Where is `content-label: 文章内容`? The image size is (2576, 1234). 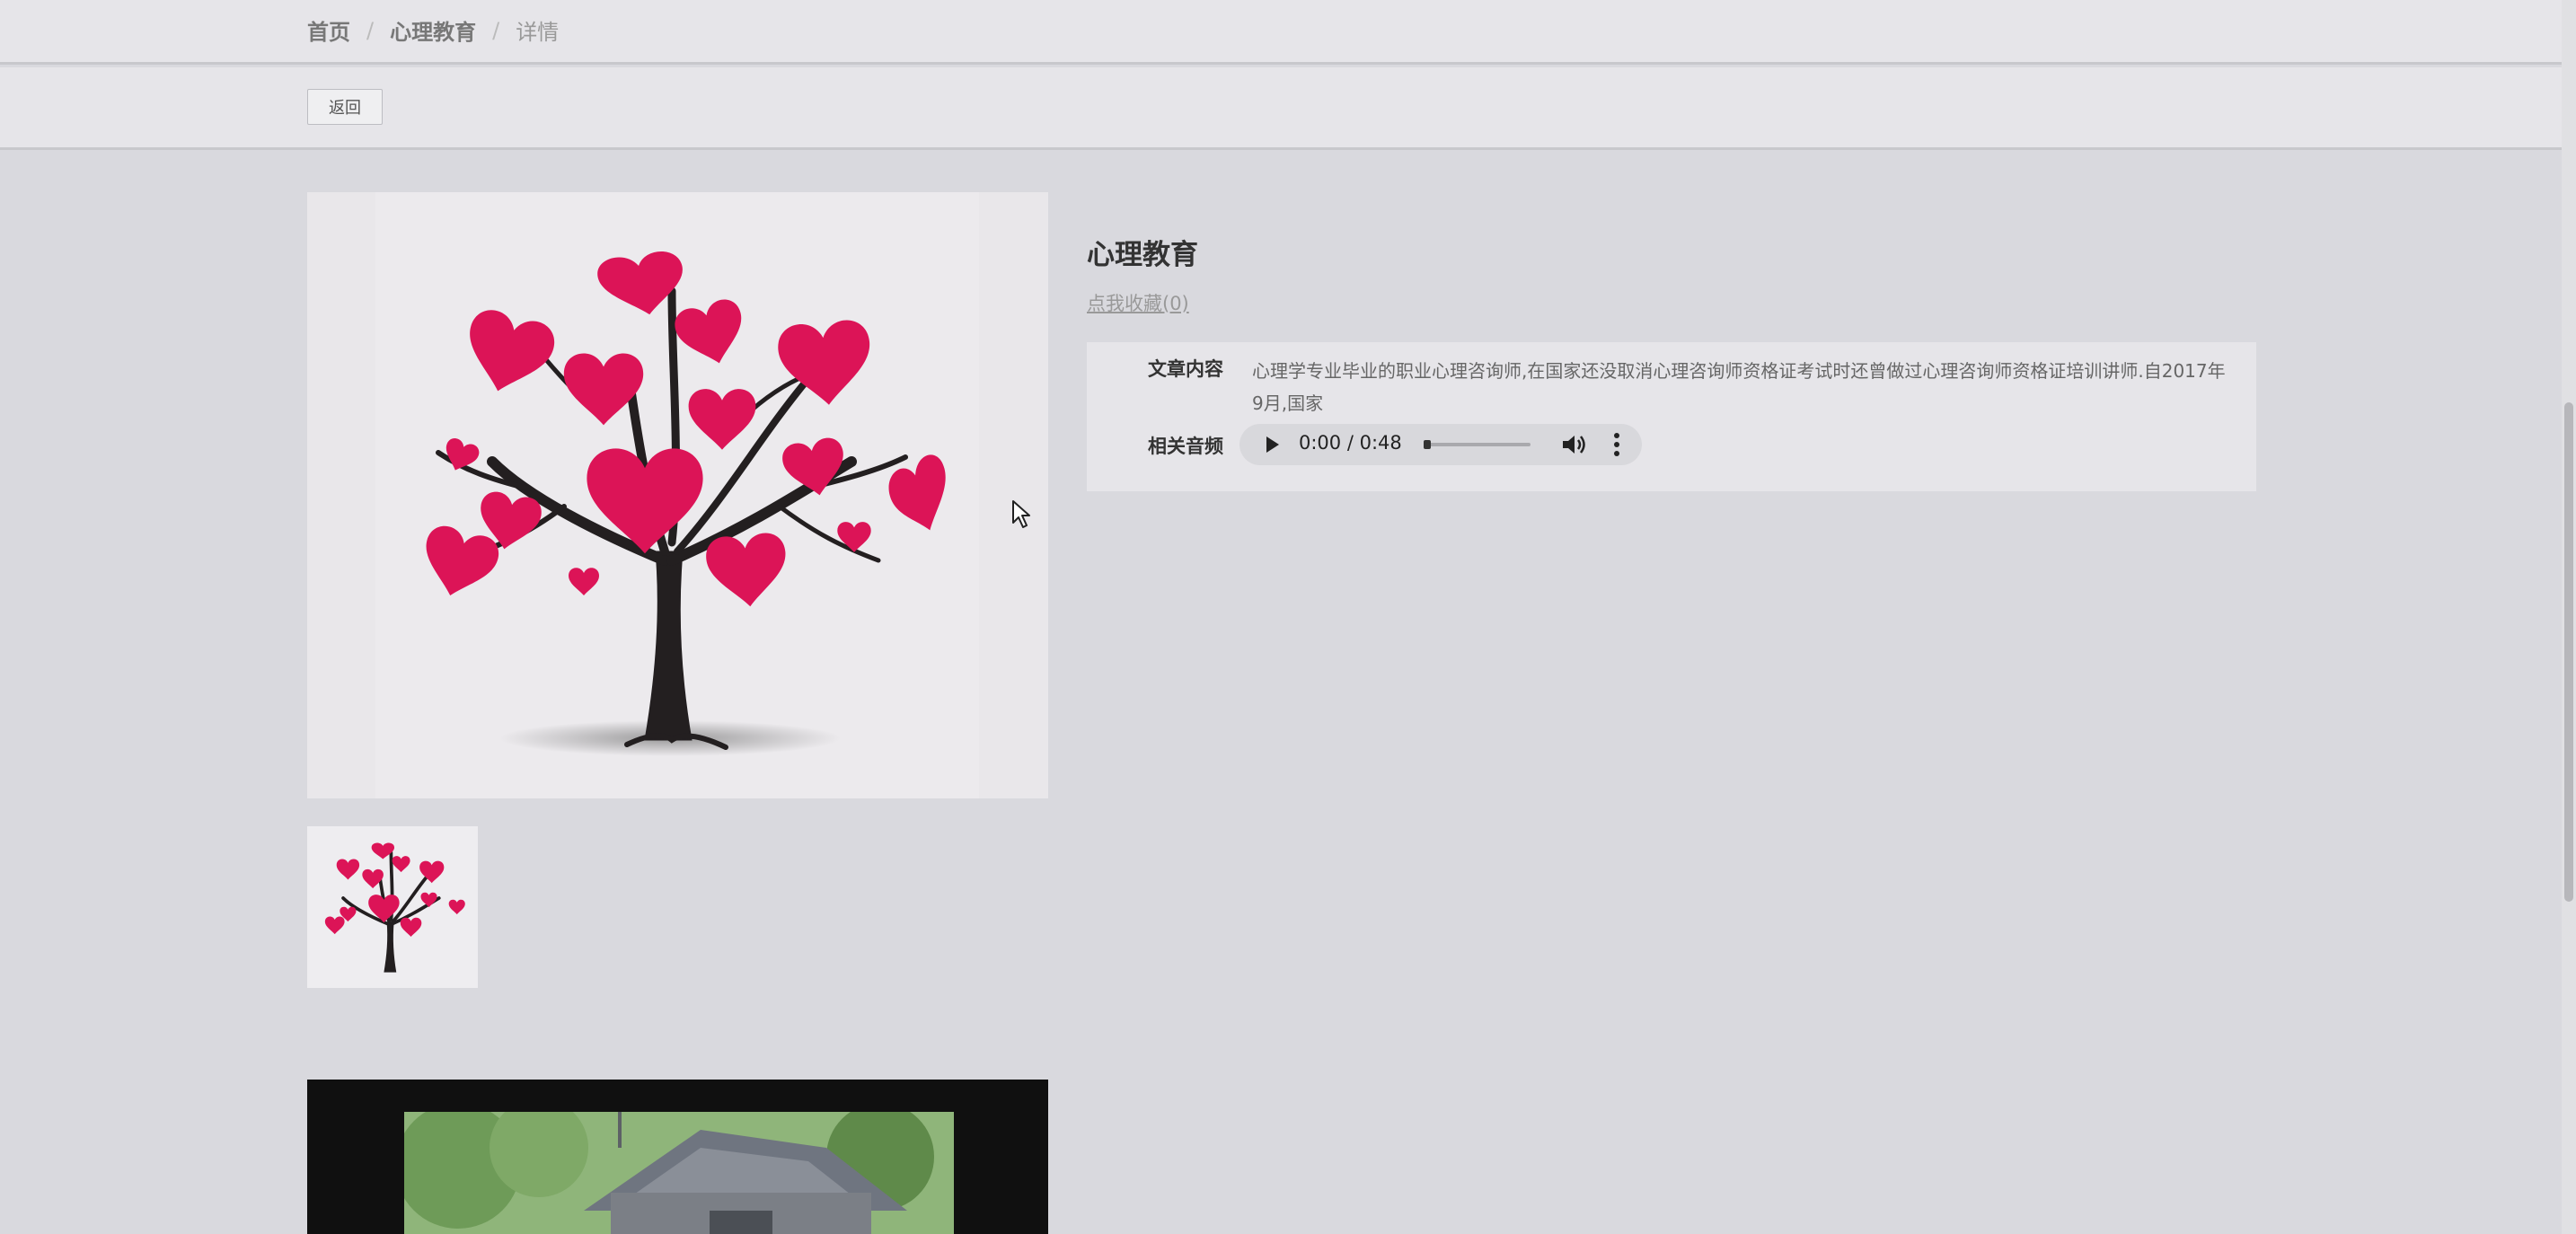 content-label: 文章内容 is located at coordinates (1185, 369).